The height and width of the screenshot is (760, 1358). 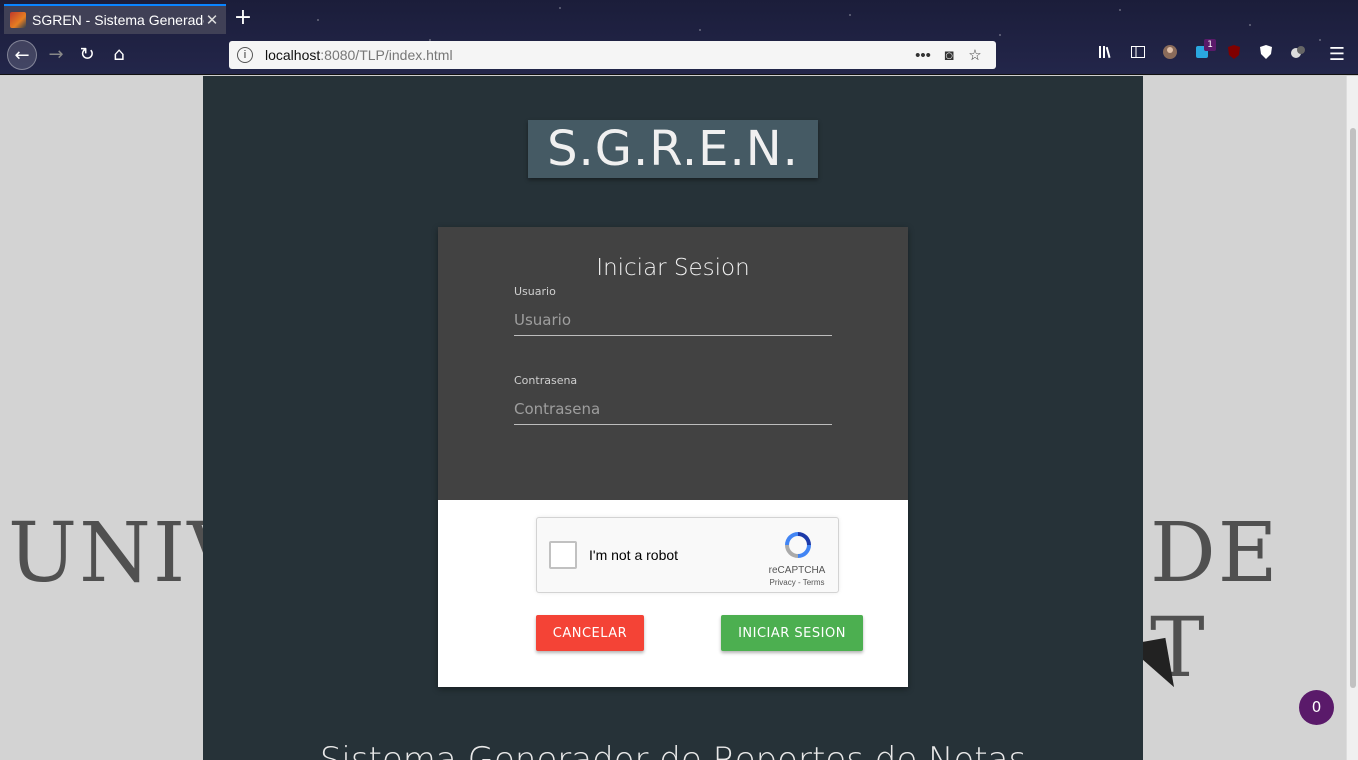 What do you see at coordinates (673, 149) in the screenshot?
I see `app-logo: S.G.R.E.N.` at bounding box center [673, 149].